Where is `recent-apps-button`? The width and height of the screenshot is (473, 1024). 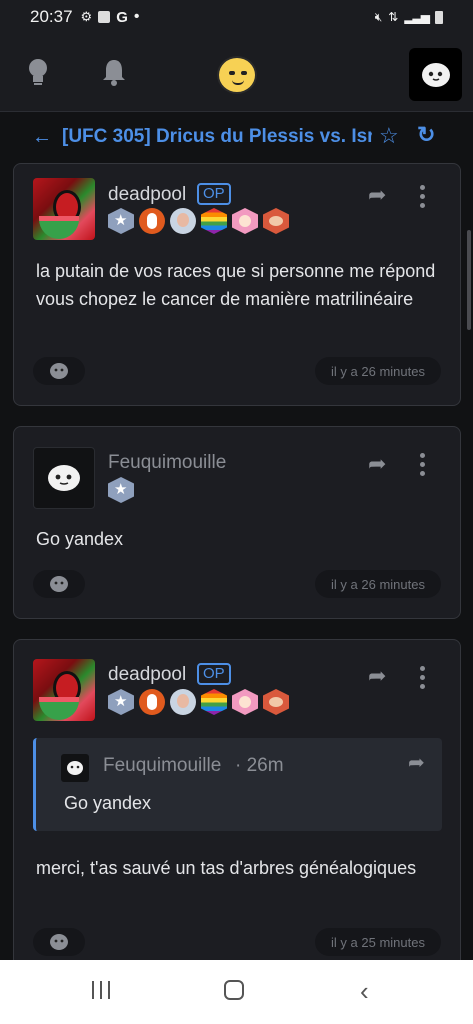 recent-apps-button is located at coordinates (101, 990).